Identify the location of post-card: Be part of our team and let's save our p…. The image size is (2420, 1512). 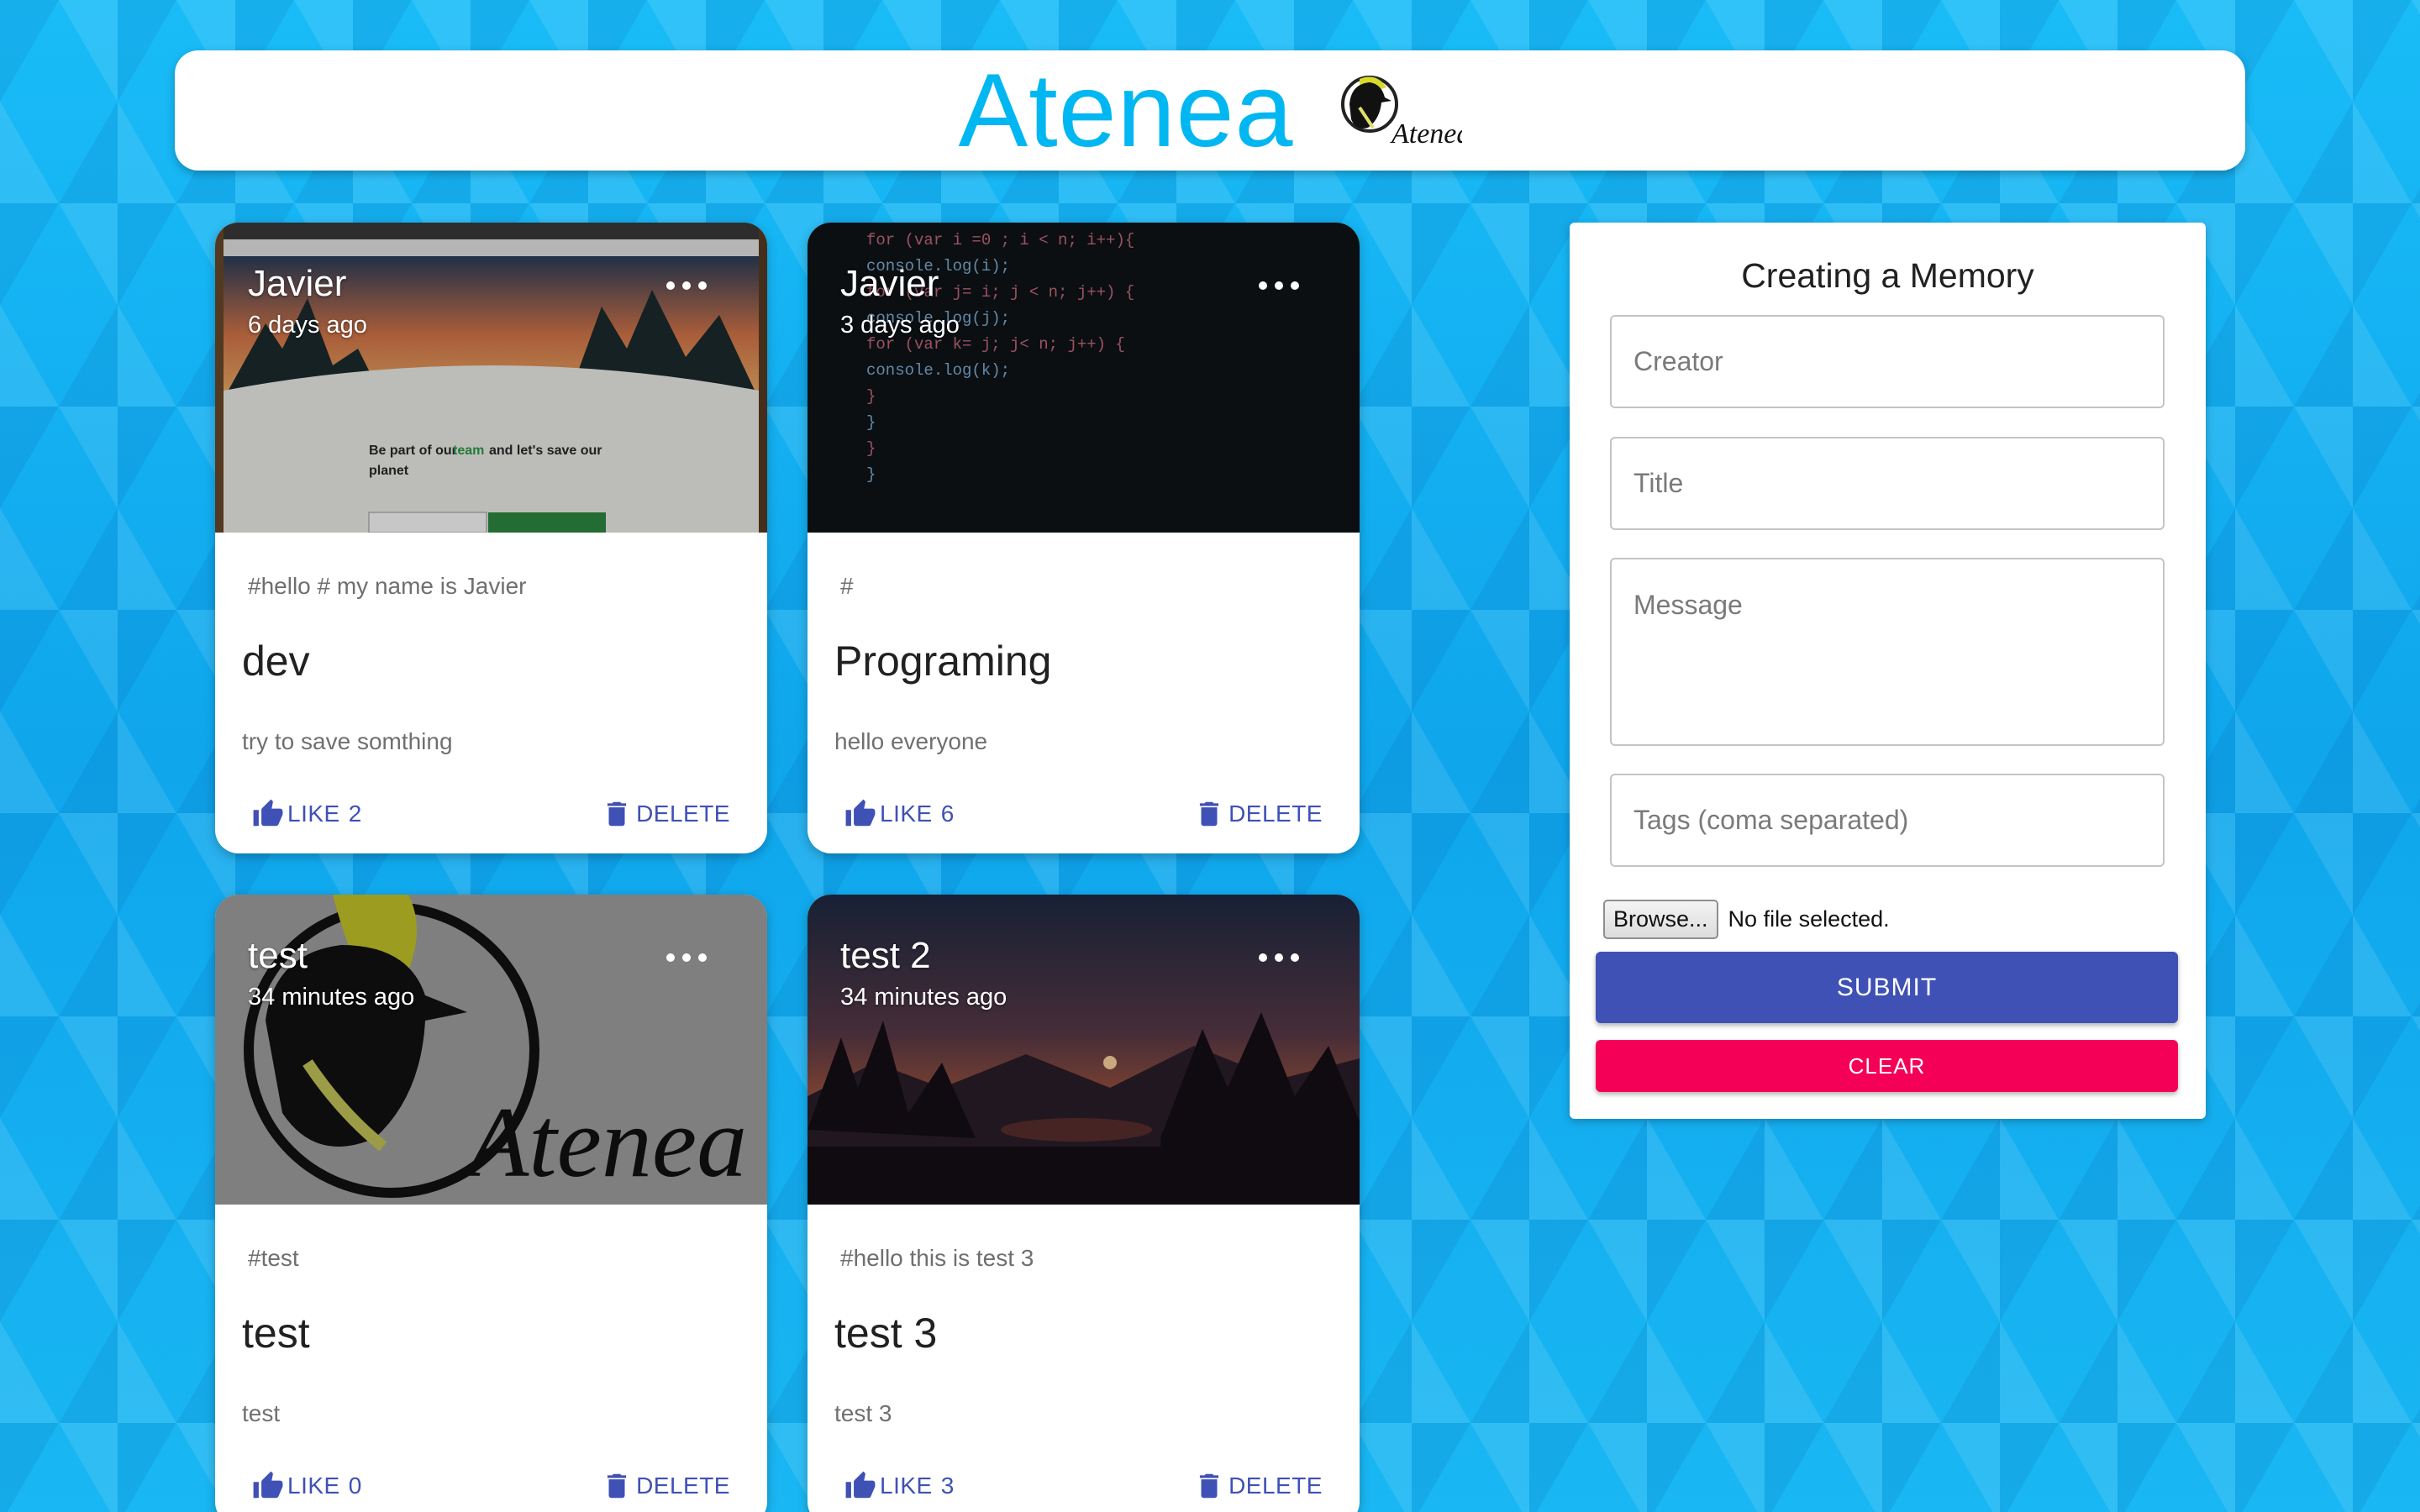
(491, 538).